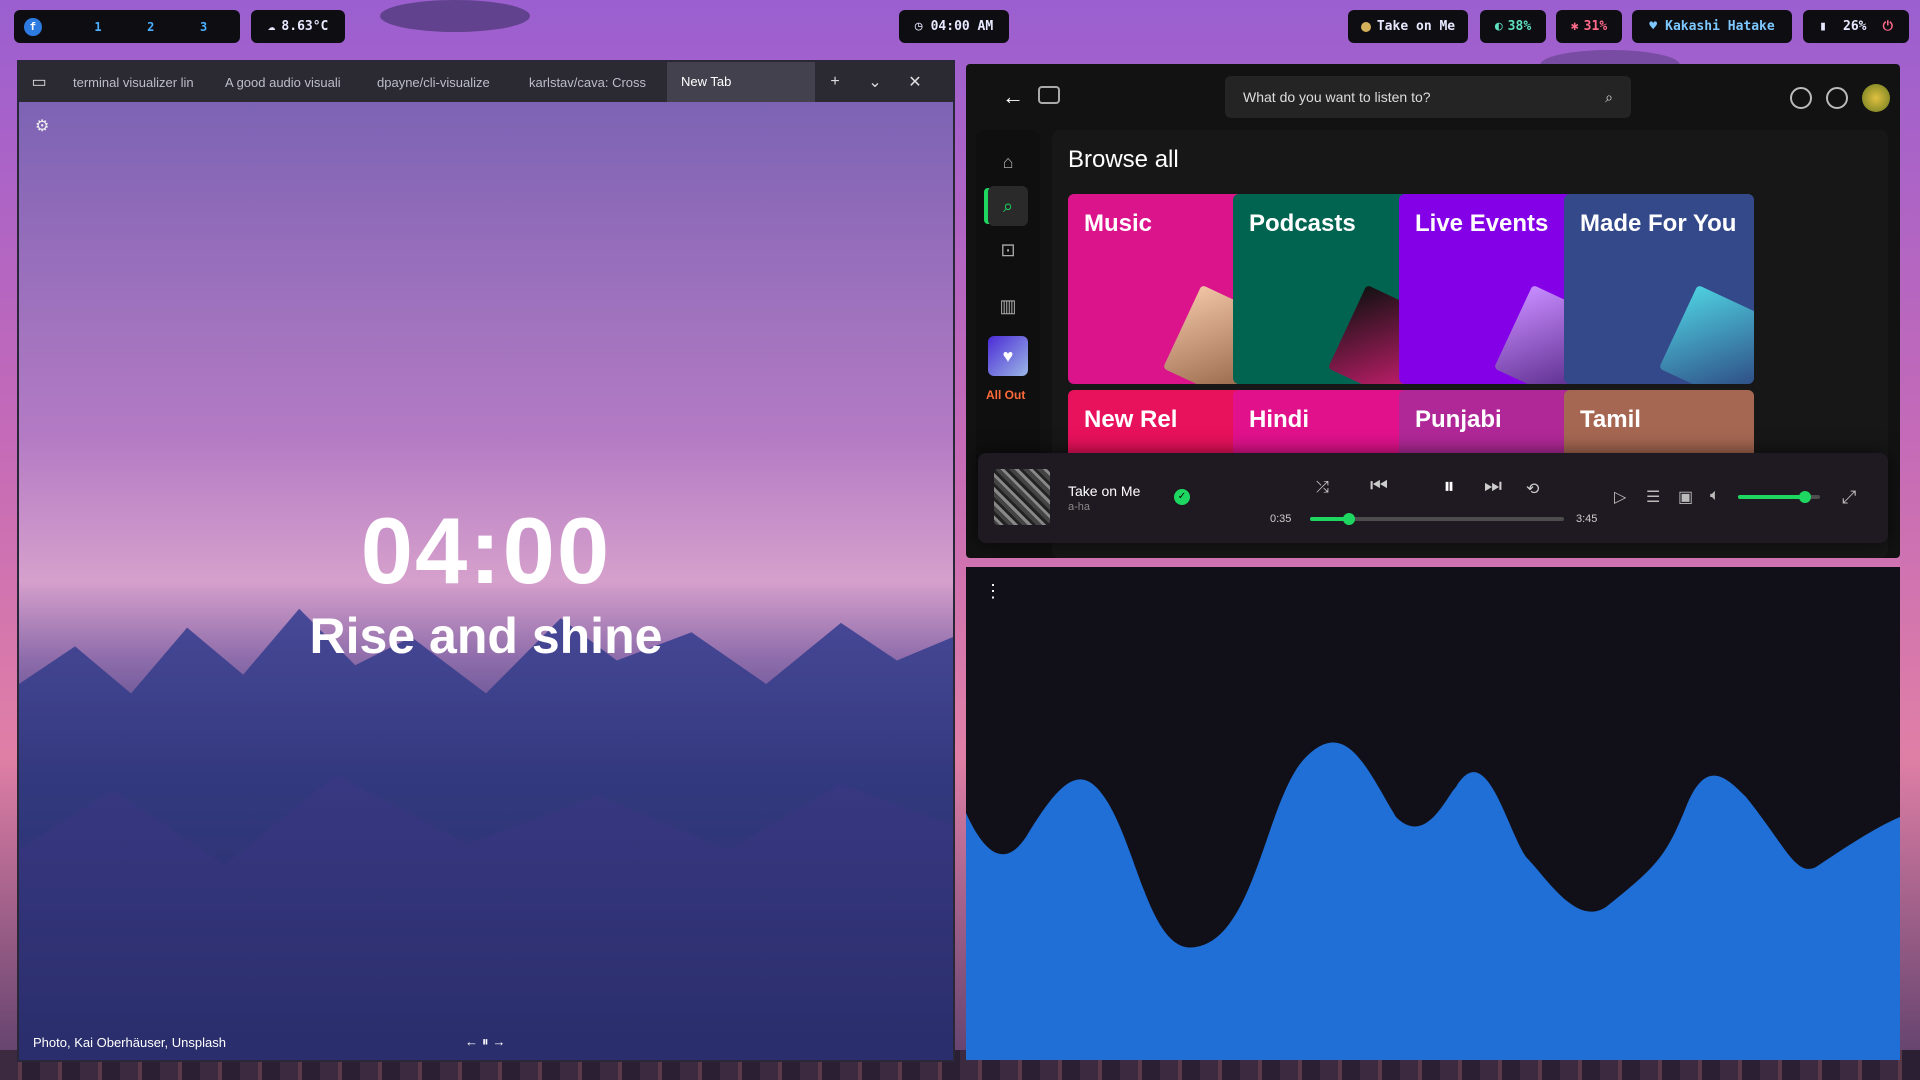 This screenshot has width=1920, height=1080. Describe the element at coordinates (1104, 491) in the screenshot. I see `track-title: Take on Me` at that location.